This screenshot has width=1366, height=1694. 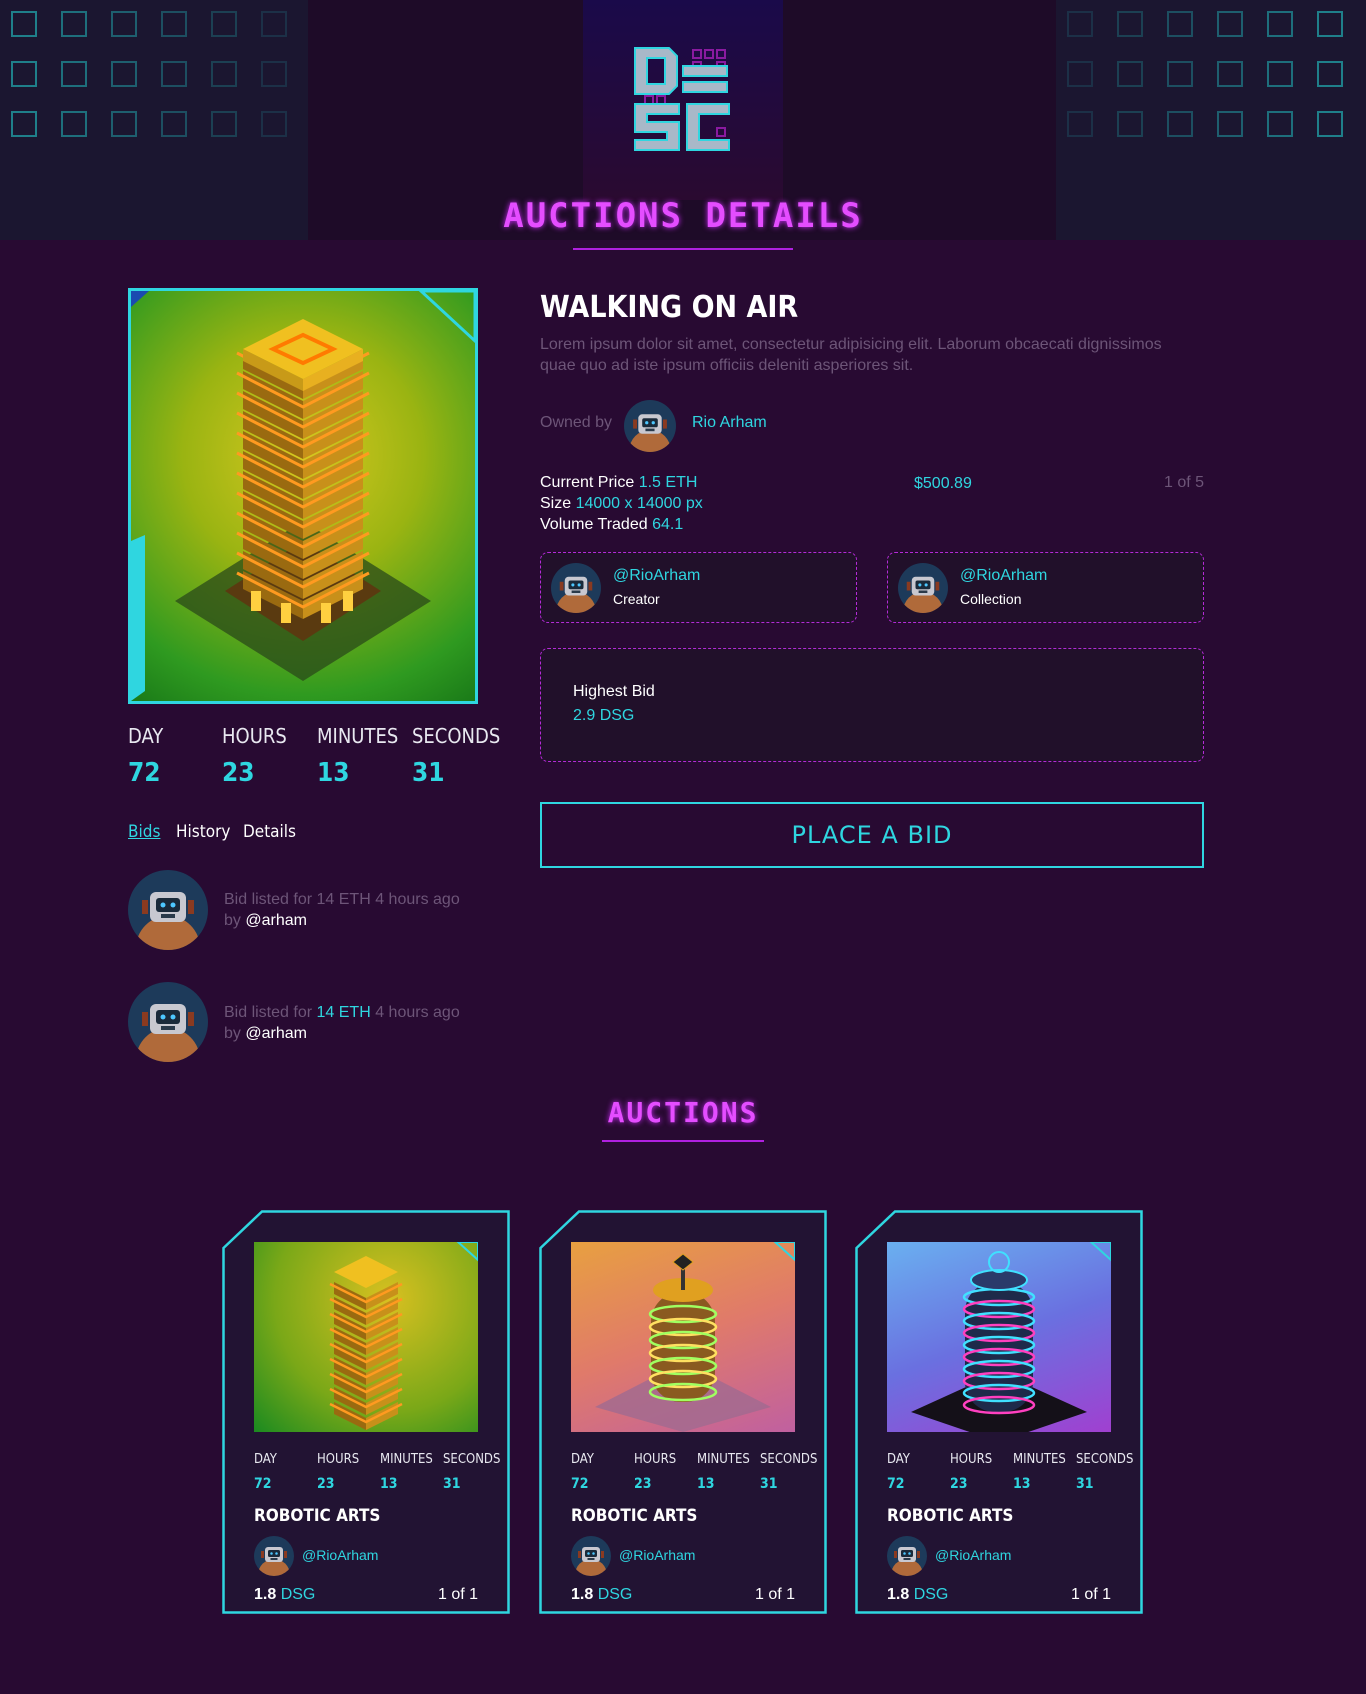 What do you see at coordinates (614, 691) in the screenshot?
I see `highest-bid-label: Highest Bid` at bounding box center [614, 691].